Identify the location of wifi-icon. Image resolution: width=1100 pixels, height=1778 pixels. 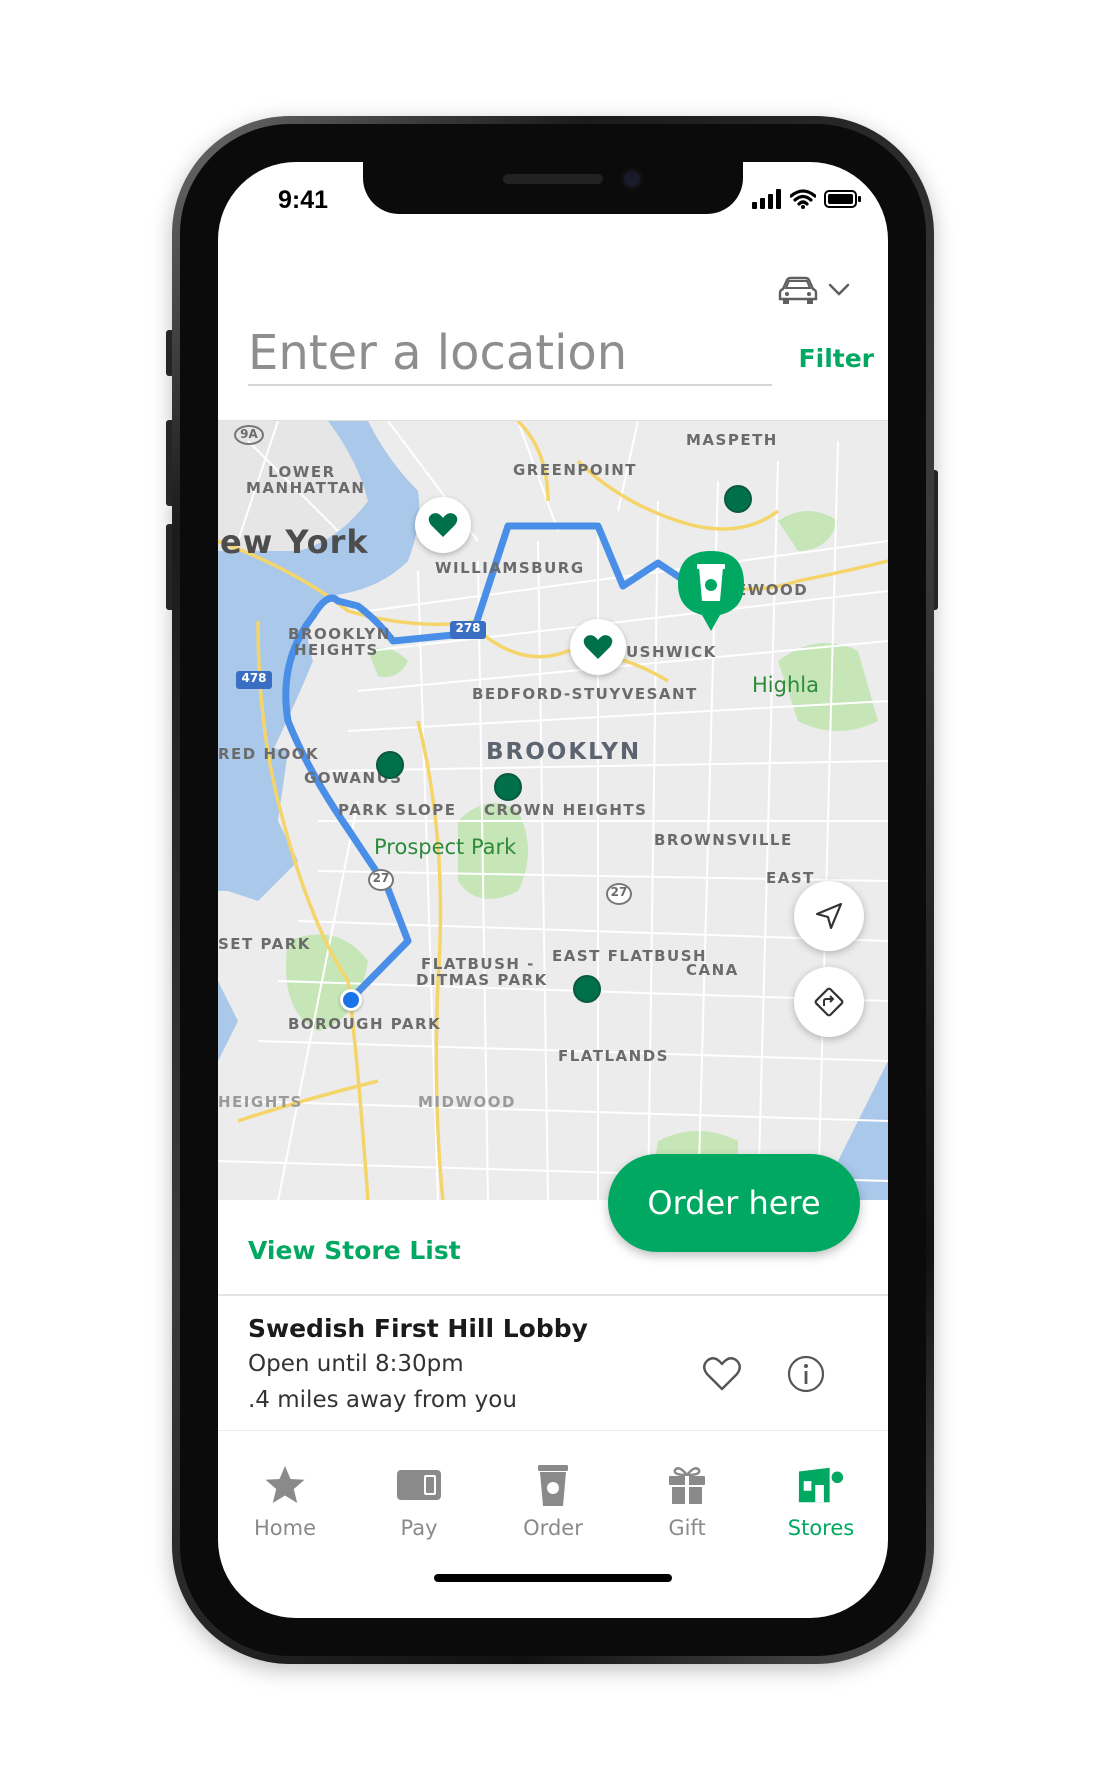
(803, 199).